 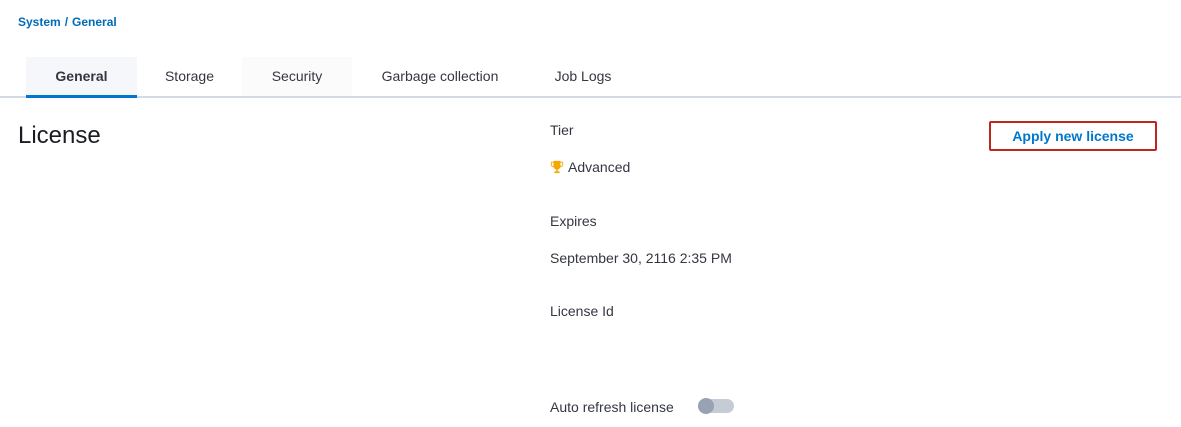 What do you see at coordinates (706, 406) in the screenshot?
I see `toggle-knob` at bounding box center [706, 406].